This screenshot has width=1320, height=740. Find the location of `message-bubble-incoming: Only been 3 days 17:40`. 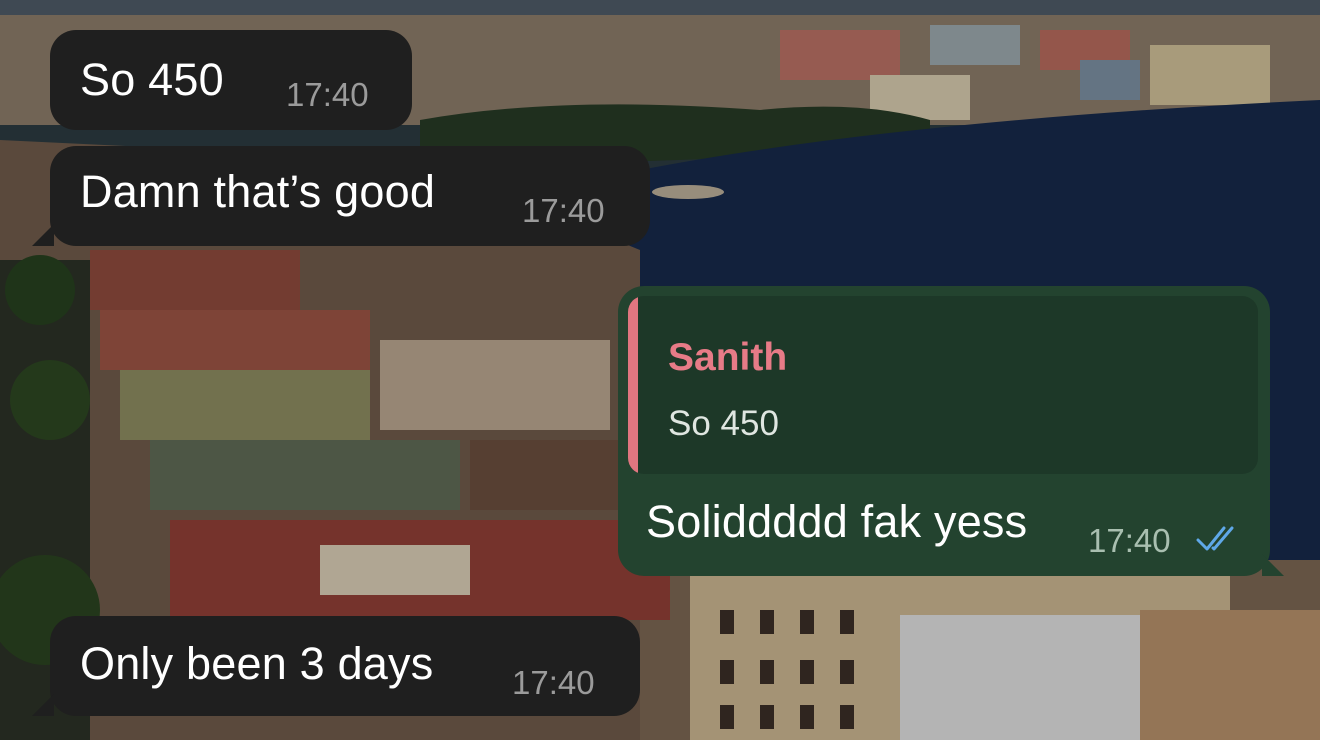

message-bubble-incoming: Only been 3 days 17:40 is located at coordinates (345, 666).